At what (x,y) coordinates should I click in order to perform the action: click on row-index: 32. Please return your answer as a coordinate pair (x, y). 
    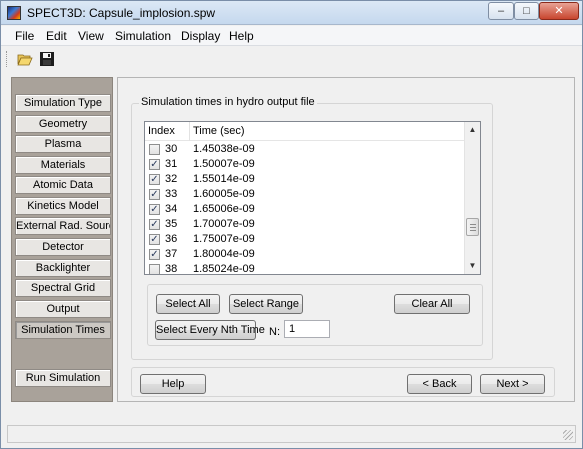
    Looking at the image, I should click on (171, 179).